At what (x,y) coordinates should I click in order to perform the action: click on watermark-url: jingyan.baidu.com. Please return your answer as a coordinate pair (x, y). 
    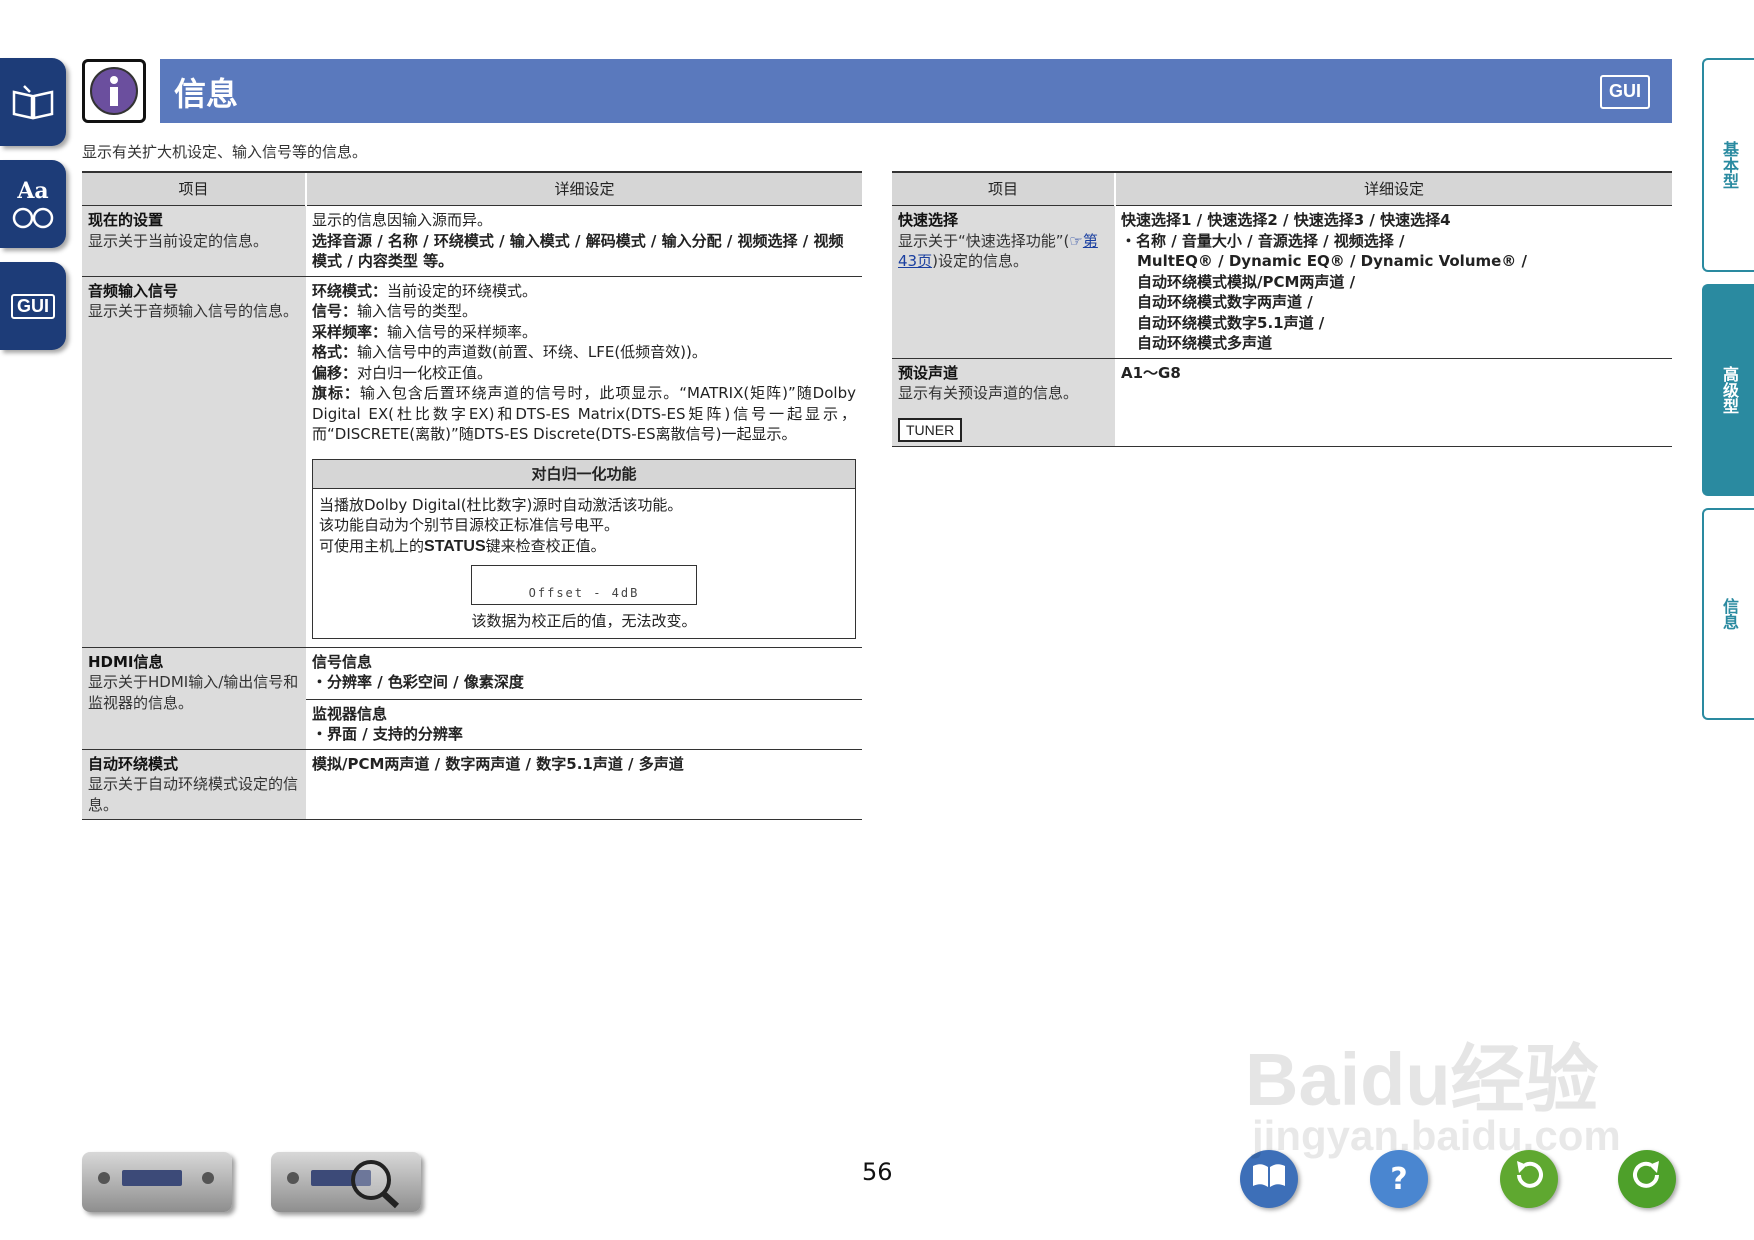
    Looking at the image, I should click on (1436, 1135).